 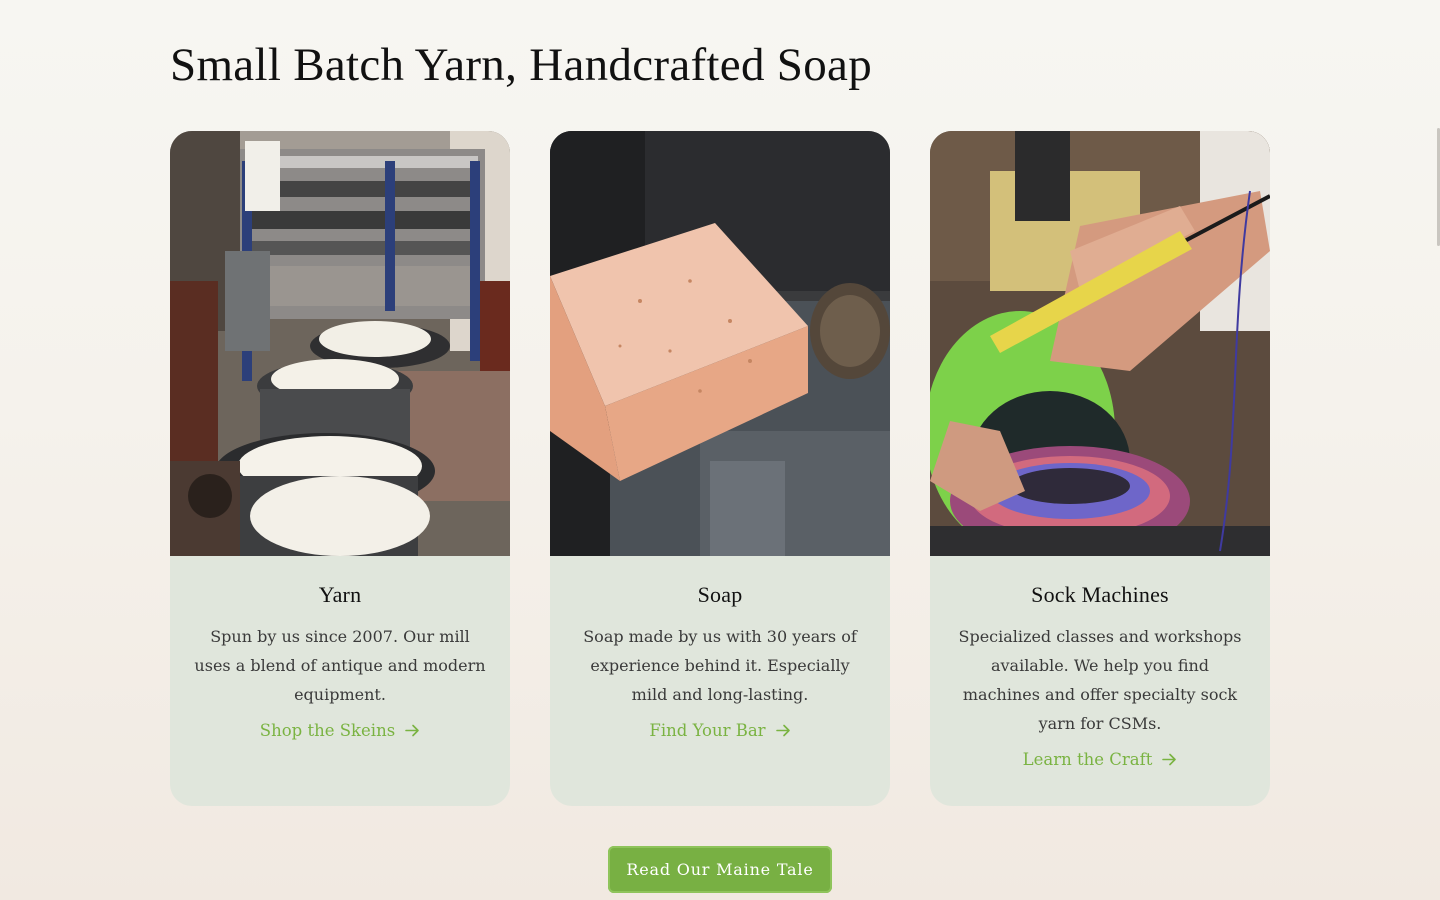 I want to click on link-label: Learn the Craft, so click(x=1087, y=759).